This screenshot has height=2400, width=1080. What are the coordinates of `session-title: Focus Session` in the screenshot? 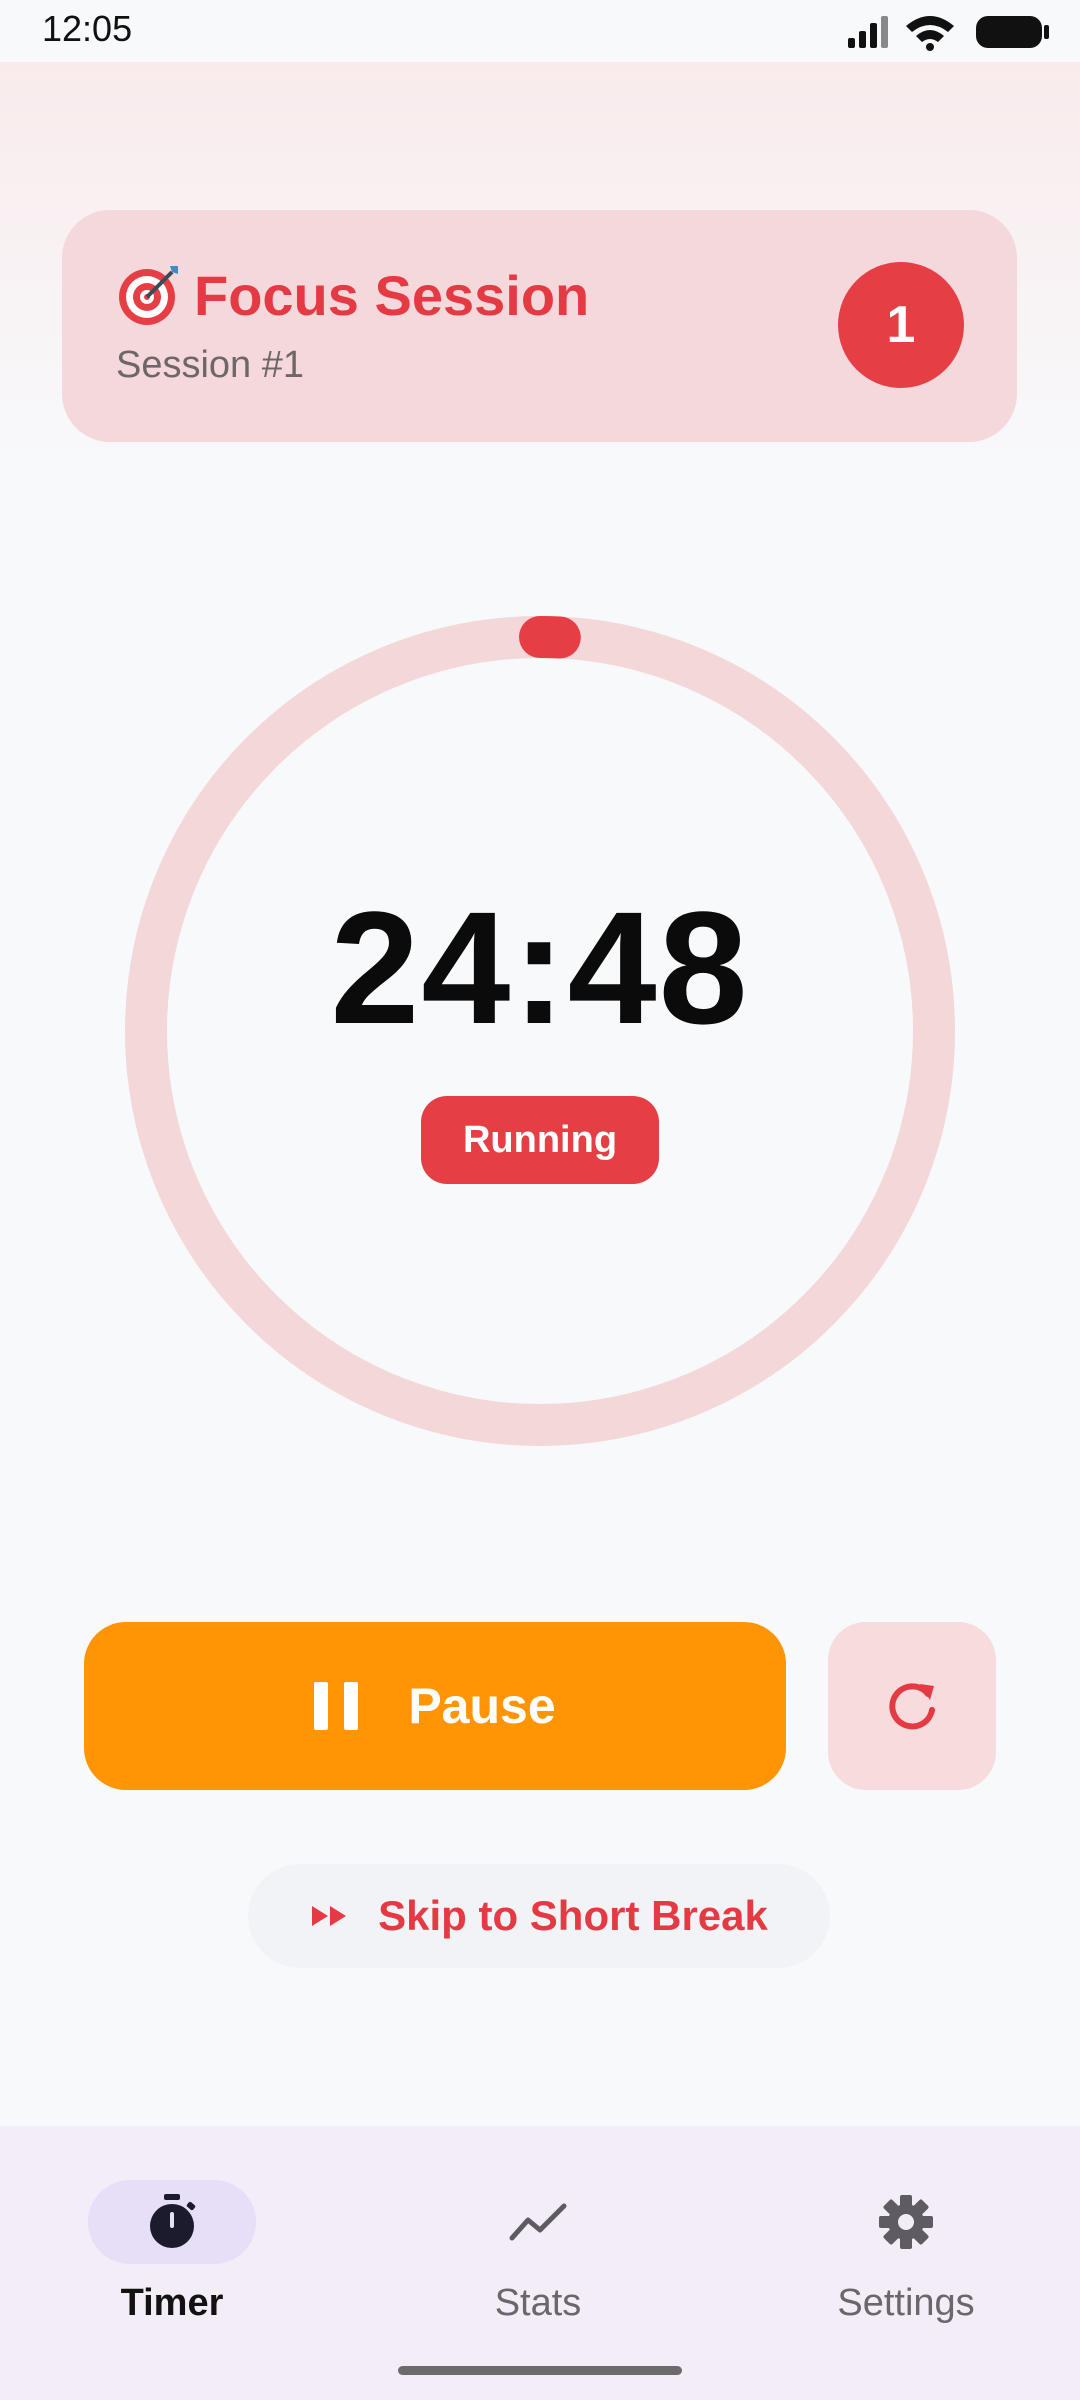 It's located at (392, 295).